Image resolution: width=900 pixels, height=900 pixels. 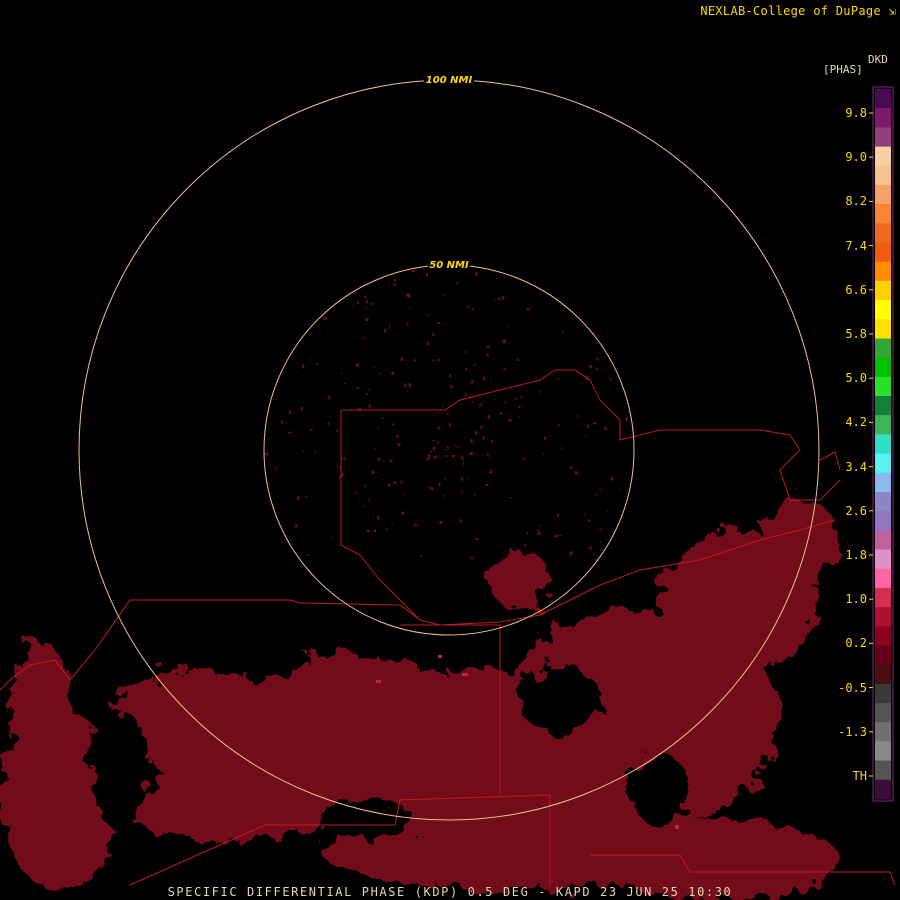 I want to click on source-credit: NEXLAB-College of DuPage ⇲, so click(x=798, y=11).